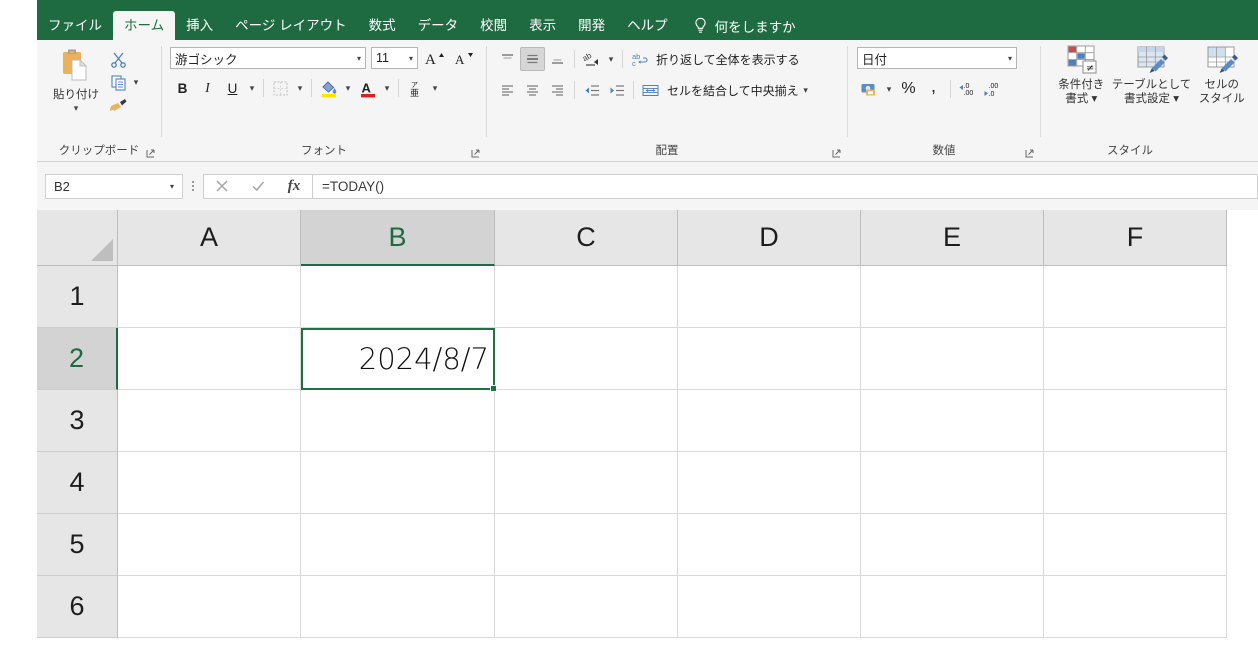 The width and height of the screenshot is (1258, 658). Describe the element at coordinates (769, 297) in the screenshot. I see `cell-d1` at that location.